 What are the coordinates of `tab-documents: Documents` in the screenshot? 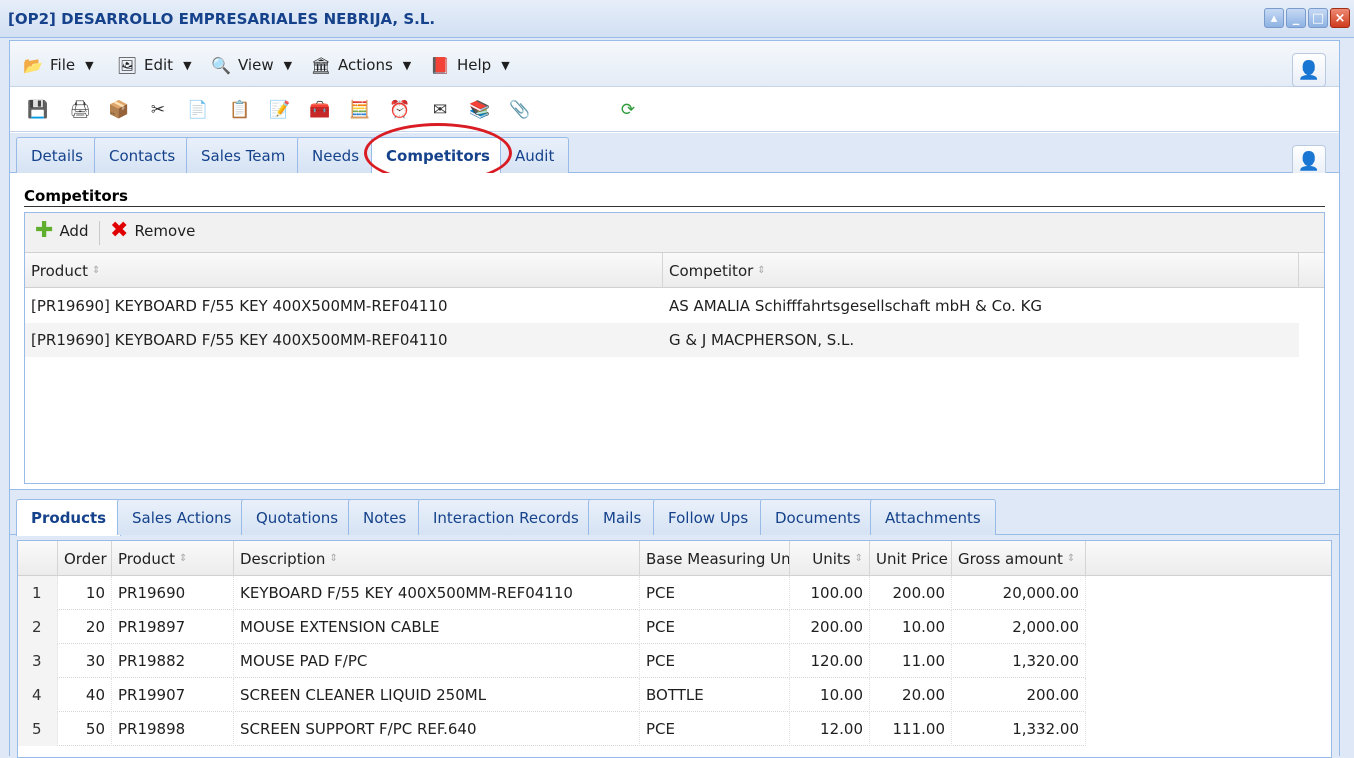 It's located at (818, 517).